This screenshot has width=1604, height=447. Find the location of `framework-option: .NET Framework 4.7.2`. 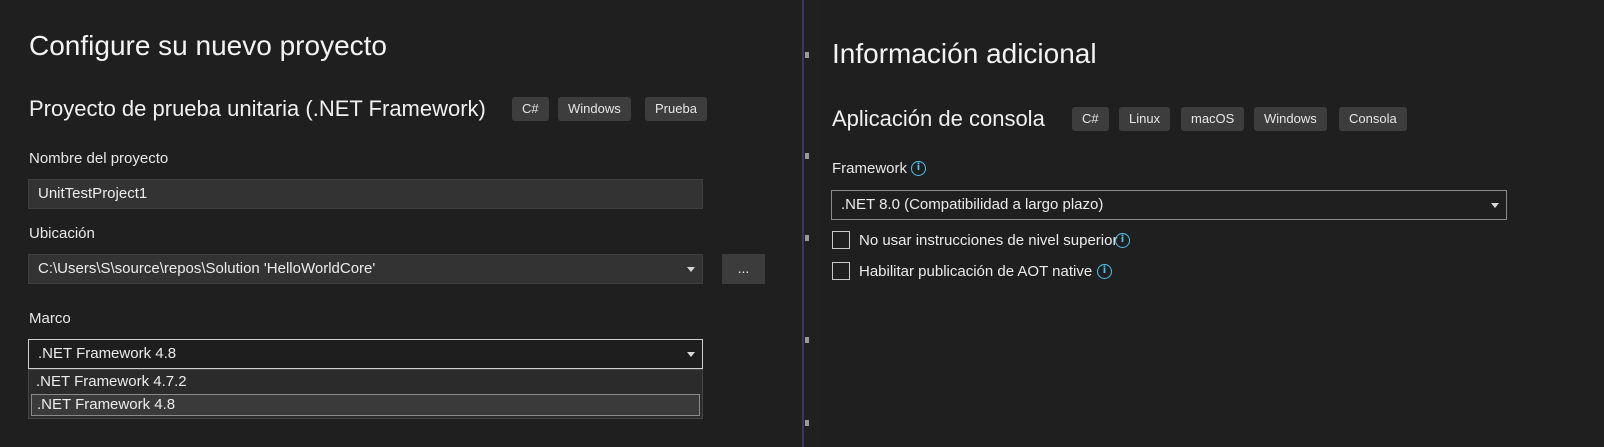

framework-option: .NET Framework 4.7.2 is located at coordinates (365, 382).